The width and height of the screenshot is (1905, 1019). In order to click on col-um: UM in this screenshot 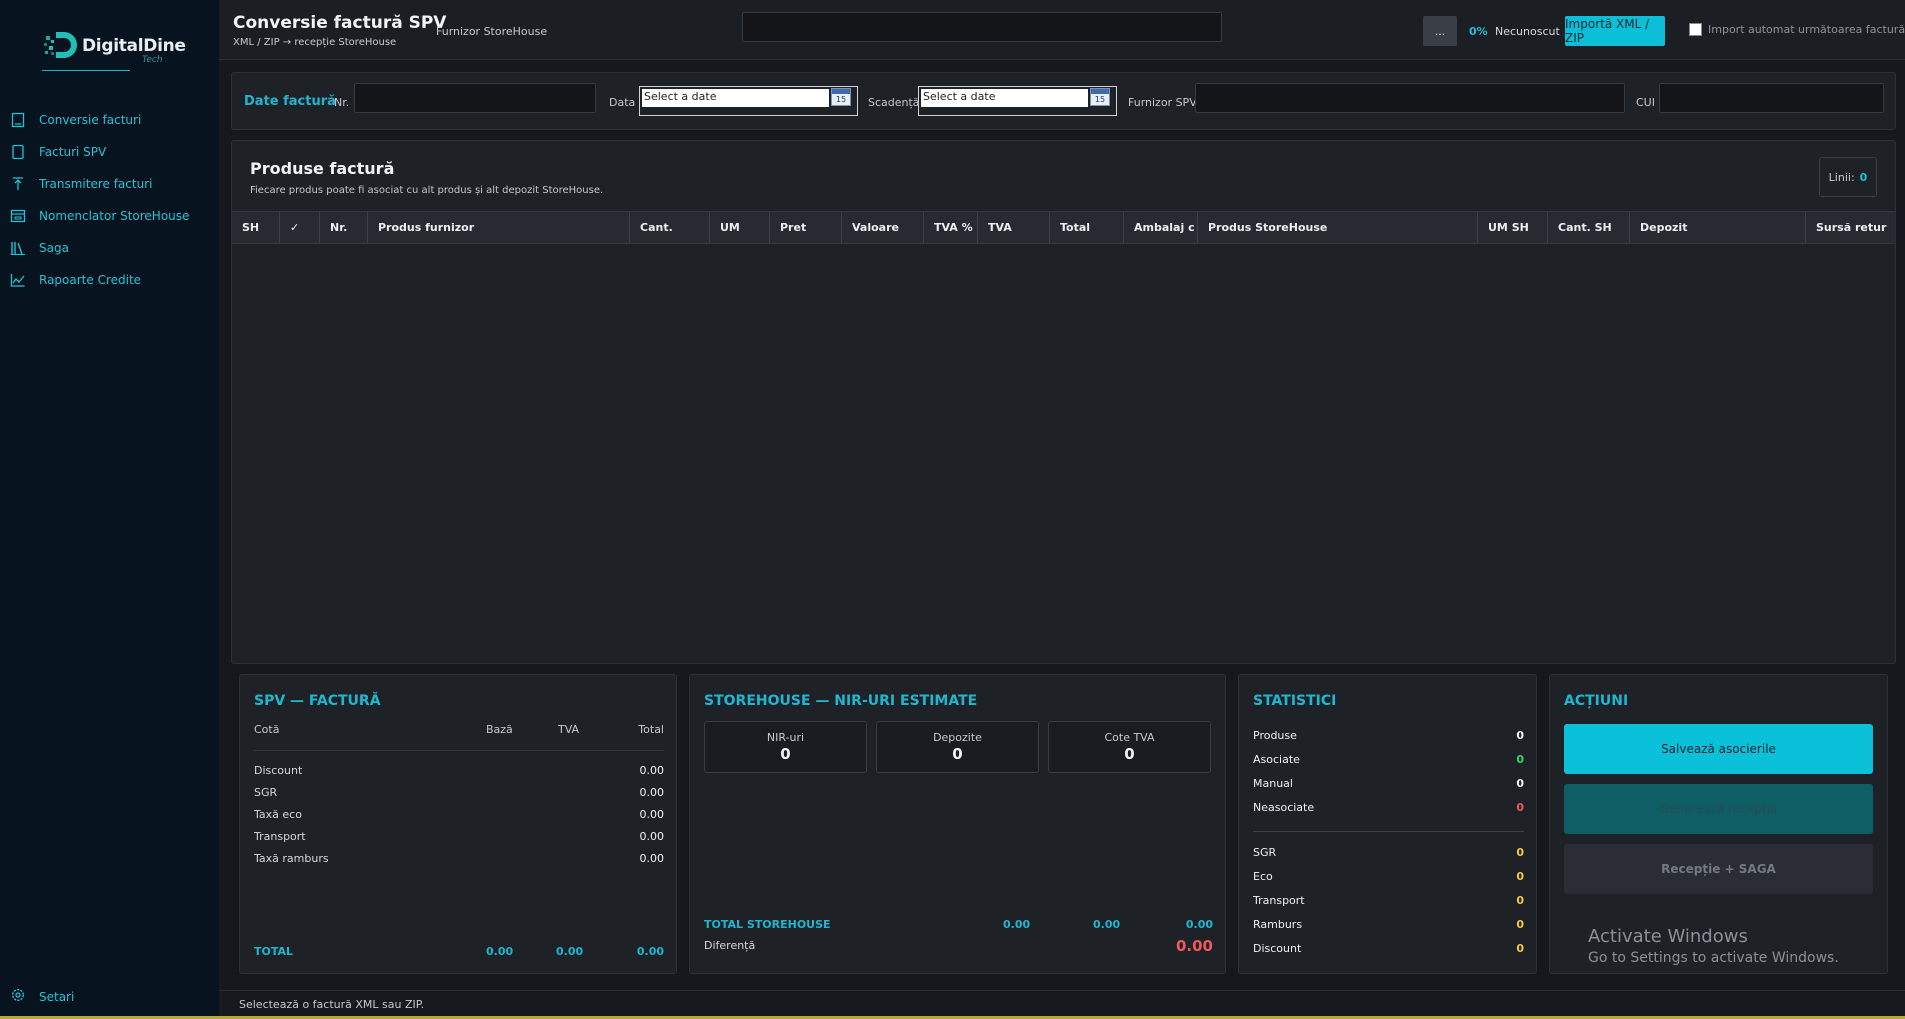, I will do `click(740, 227)`.